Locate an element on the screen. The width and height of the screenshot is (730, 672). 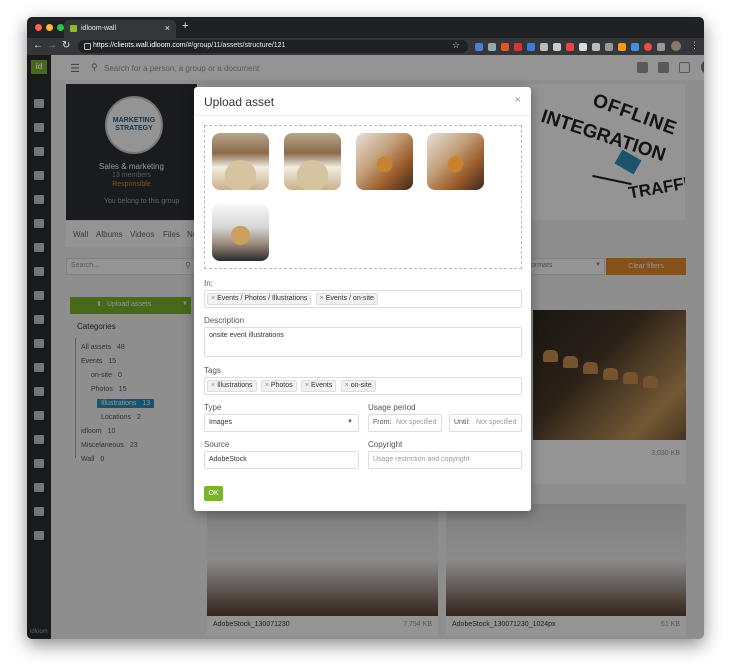
url-host: https://clients.wall.idloom.com is located at coordinates (139, 45).